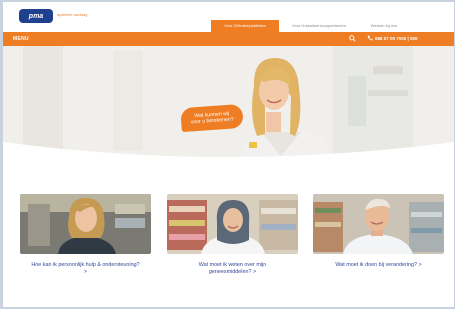 Image resolution: width=455 pixels, height=309 pixels. Describe the element at coordinates (72, 15) in the screenshot. I see `tagline: apotheek vandaag` at that location.